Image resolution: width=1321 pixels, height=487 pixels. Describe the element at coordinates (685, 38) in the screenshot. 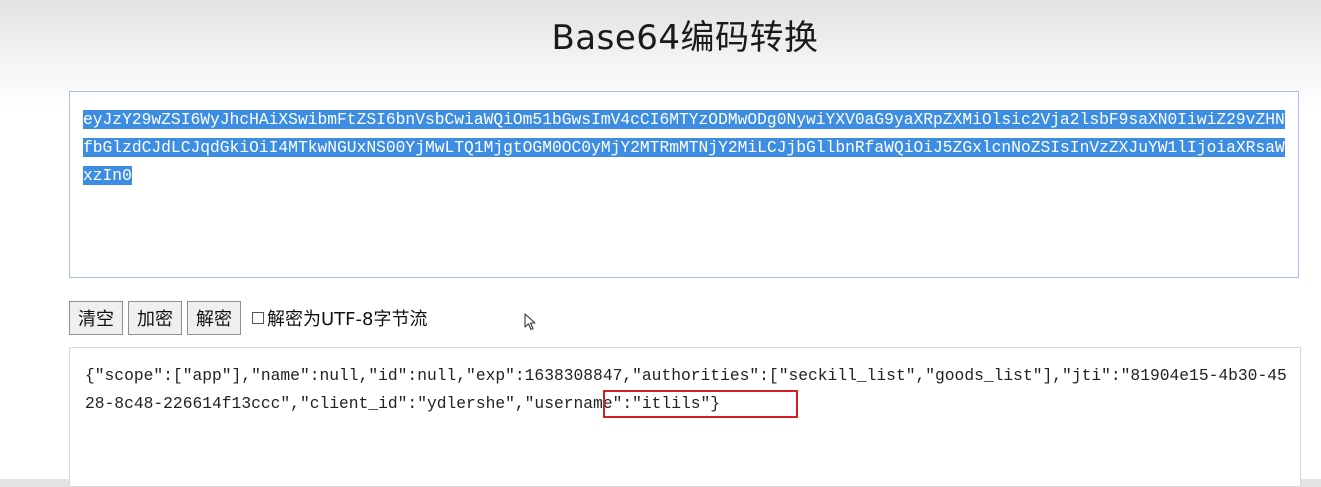

I see `page-title: Base64编码转换` at that location.